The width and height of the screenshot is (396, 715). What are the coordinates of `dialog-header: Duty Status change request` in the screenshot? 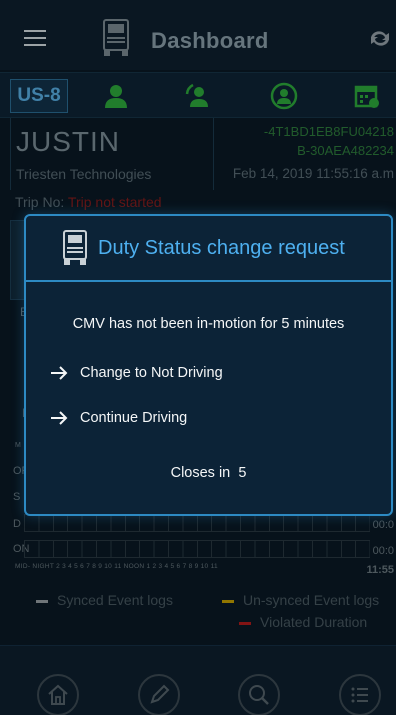 It's located at (208, 249).